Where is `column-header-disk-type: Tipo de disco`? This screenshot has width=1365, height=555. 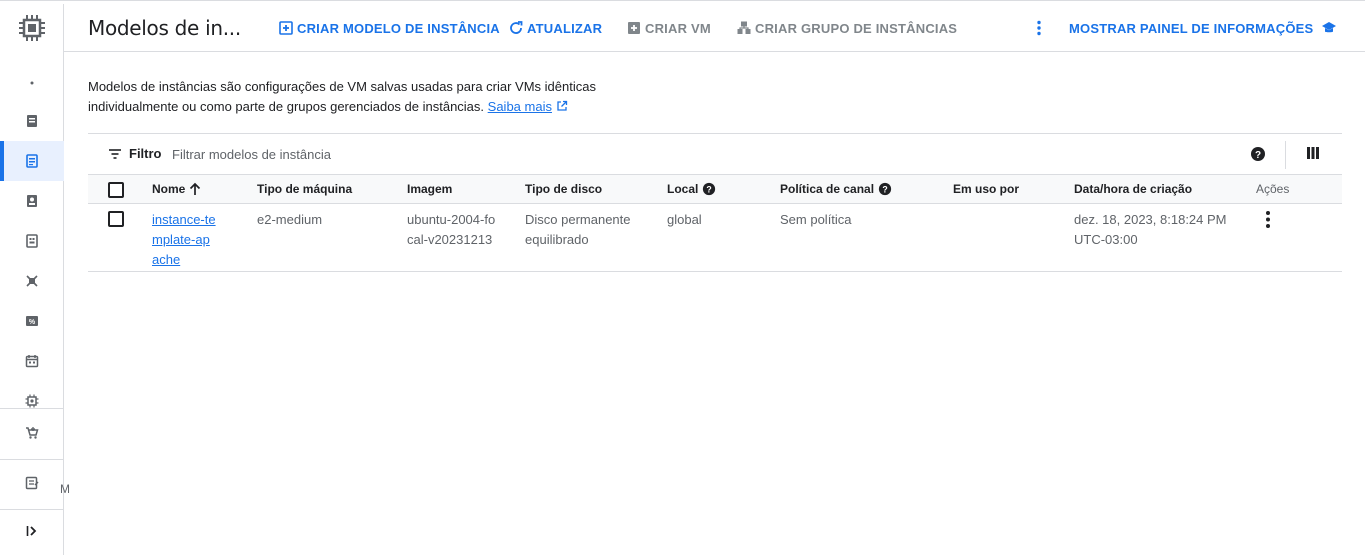
column-header-disk-type: Tipo de disco is located at coordinates (563, 189).